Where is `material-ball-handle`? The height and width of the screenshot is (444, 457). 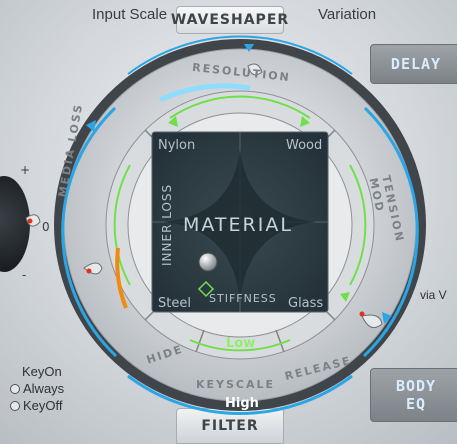
material-ball-handle is located at coordinates (208, 262).